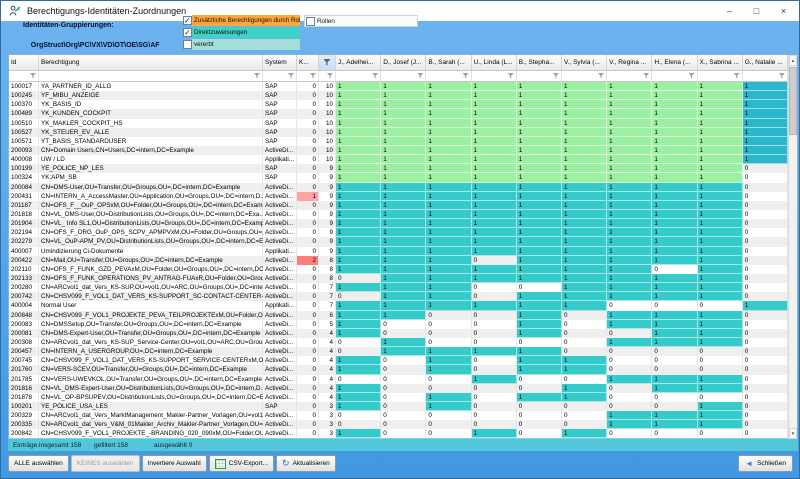  Describe the element at coordinates (793, 60) in the screenshot. I see `scroll-up-icon: ▲` at that location.